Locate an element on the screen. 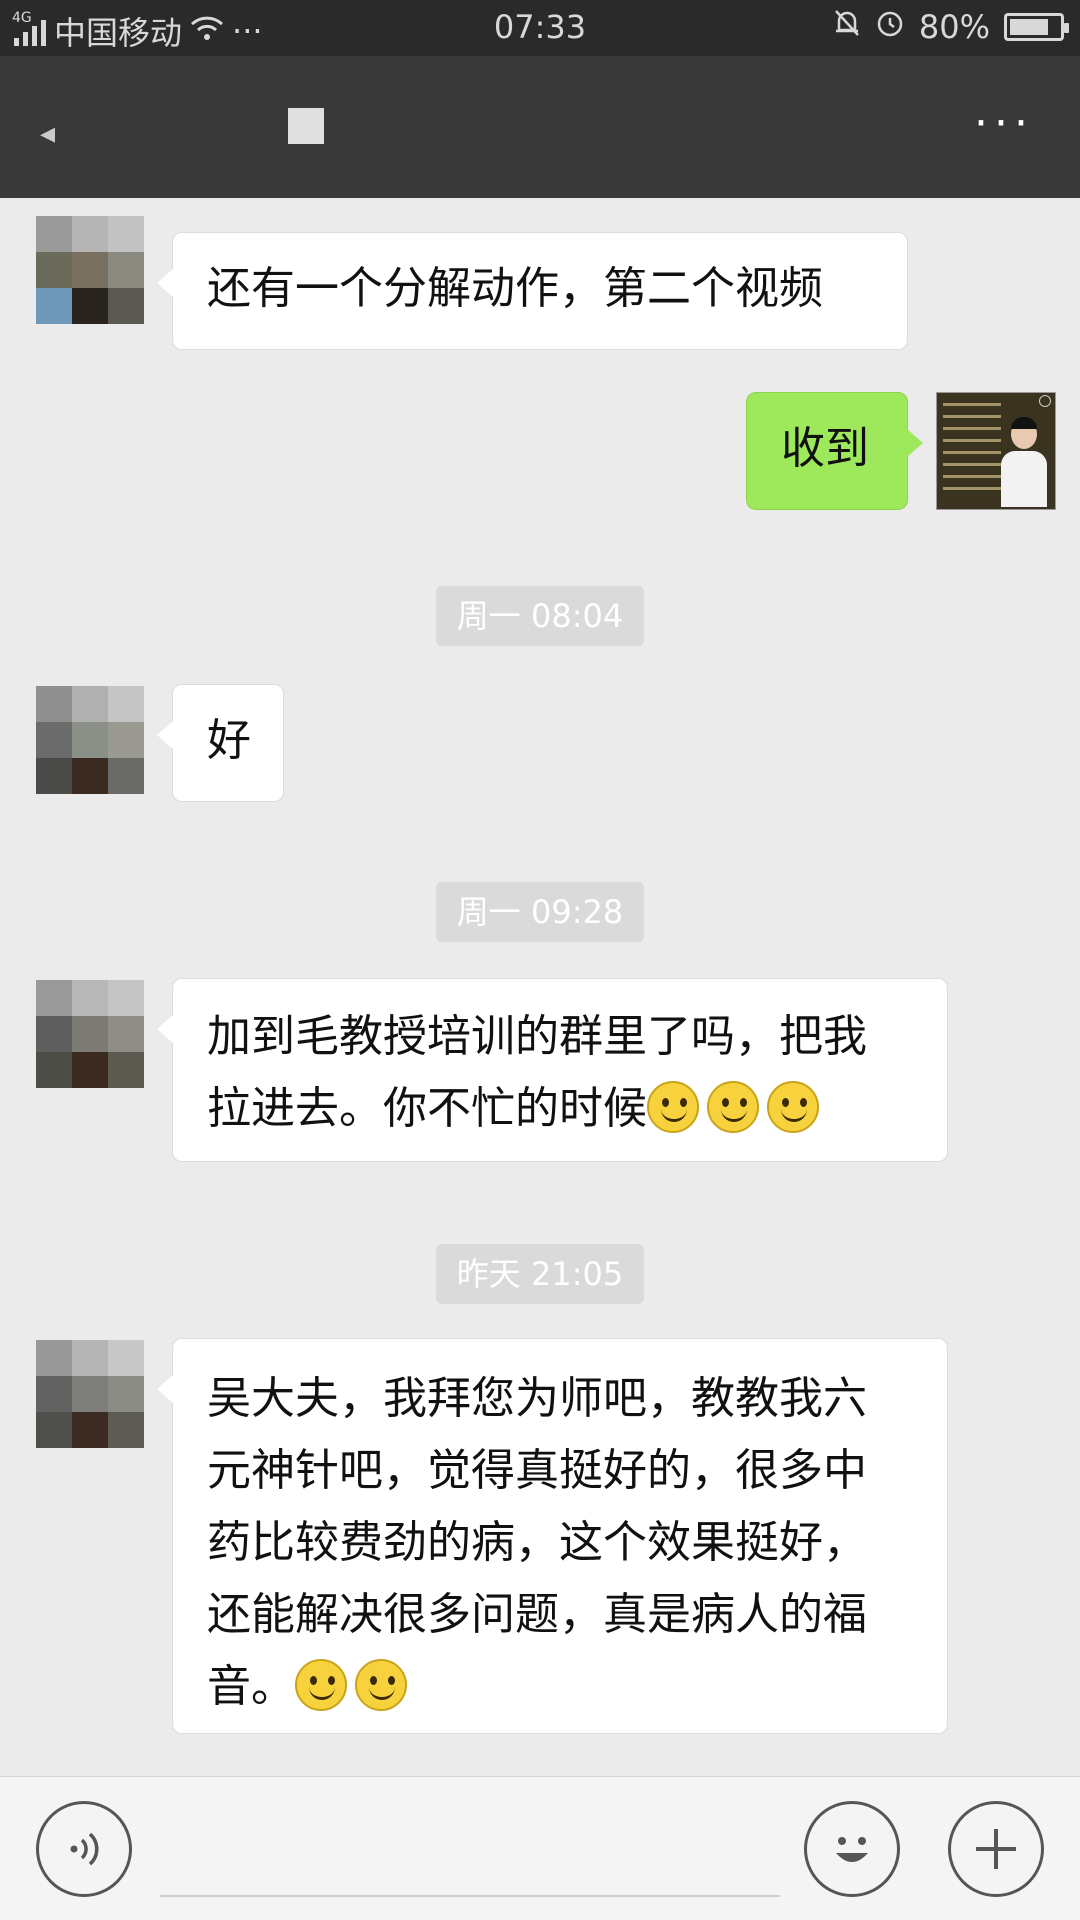 The image size is (1080, 1920). message-line: 元神针吧，觉得真挺好的，很多中 is located at coordinates (537, 1470).